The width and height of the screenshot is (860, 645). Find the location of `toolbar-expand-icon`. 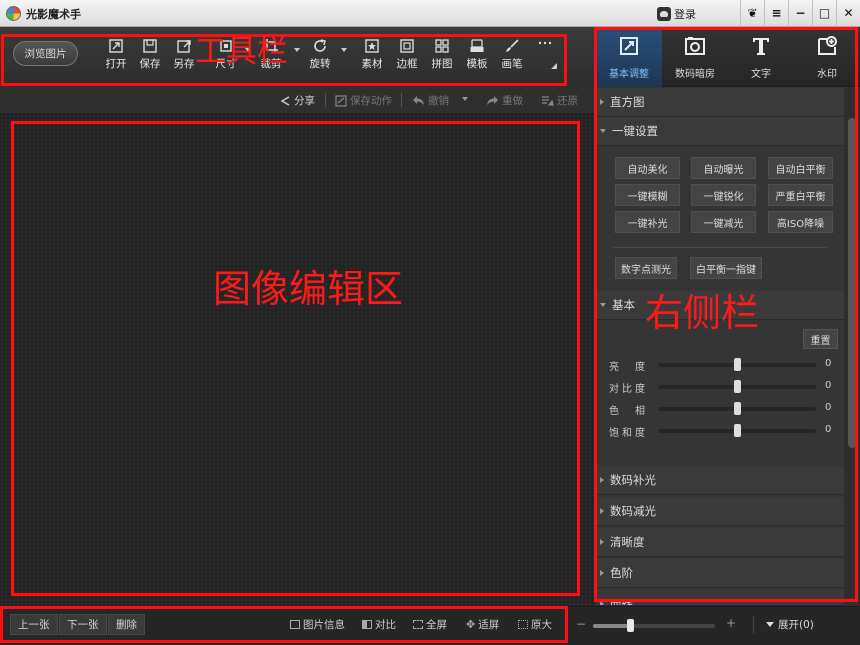

toolbar-expand-icon is located at coordinates (554, 66).